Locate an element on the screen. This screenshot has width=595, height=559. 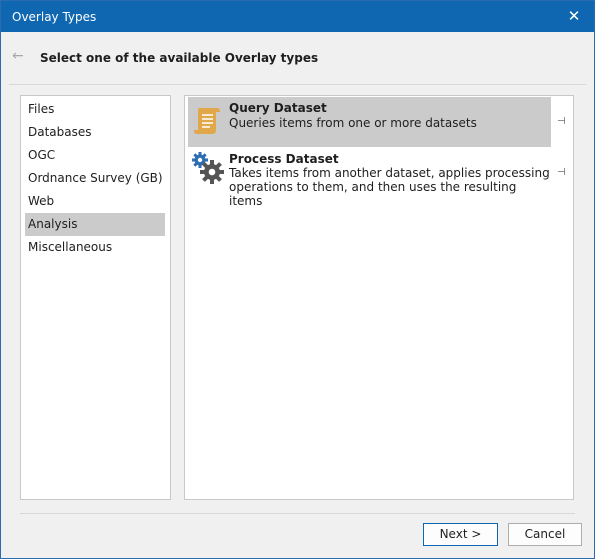
category-label: Miscellaneous is located at coordinates (70, 247).